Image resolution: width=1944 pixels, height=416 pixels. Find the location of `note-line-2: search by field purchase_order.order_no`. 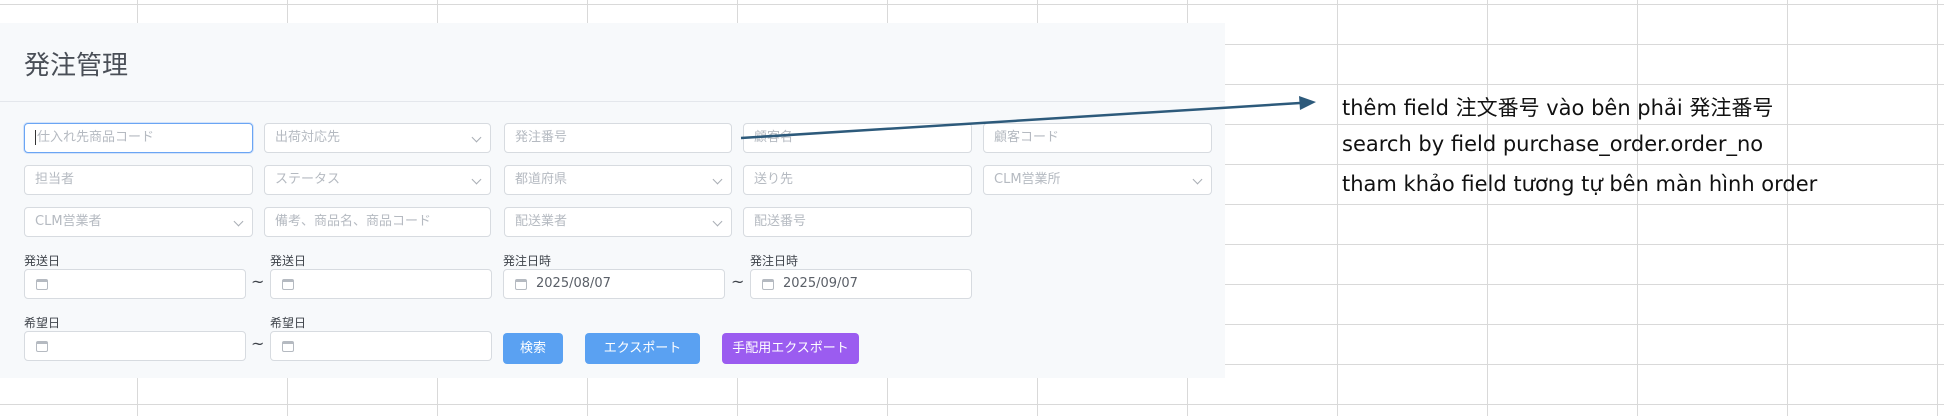

note-line-2: search by field purchase_order.order_no is located at coordinates (1553, 144).